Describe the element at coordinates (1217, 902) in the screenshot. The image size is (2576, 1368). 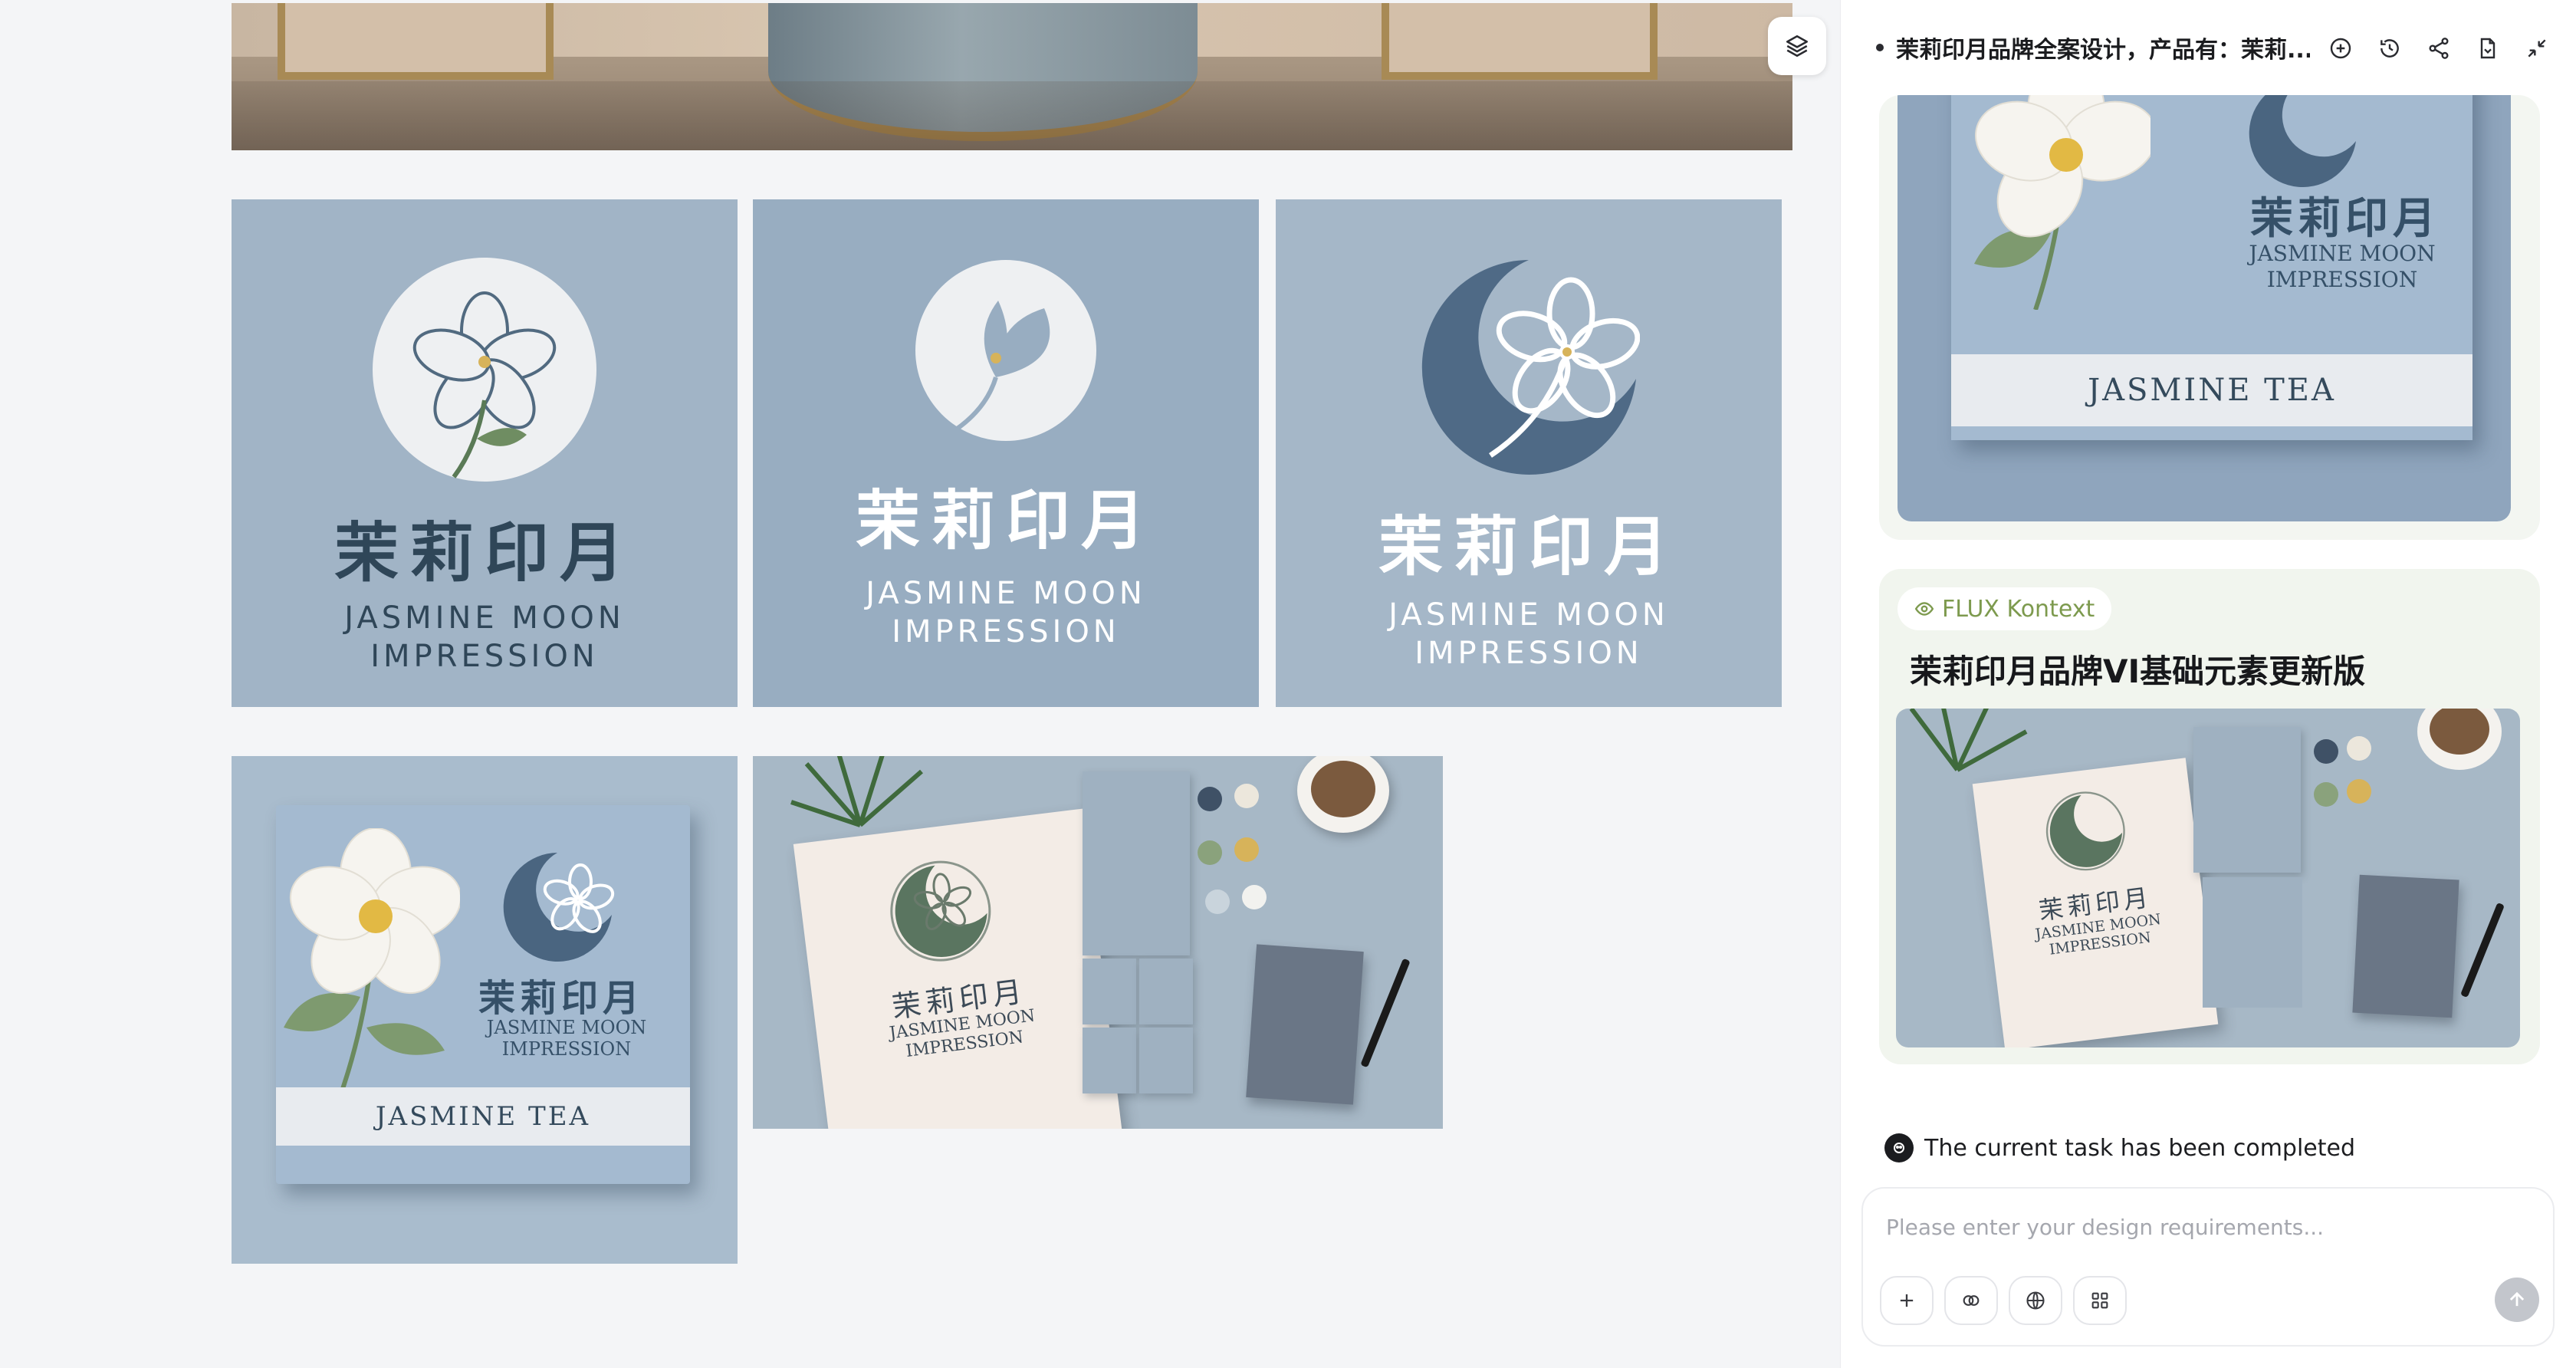
I see `swatch-light-blue` at that location.